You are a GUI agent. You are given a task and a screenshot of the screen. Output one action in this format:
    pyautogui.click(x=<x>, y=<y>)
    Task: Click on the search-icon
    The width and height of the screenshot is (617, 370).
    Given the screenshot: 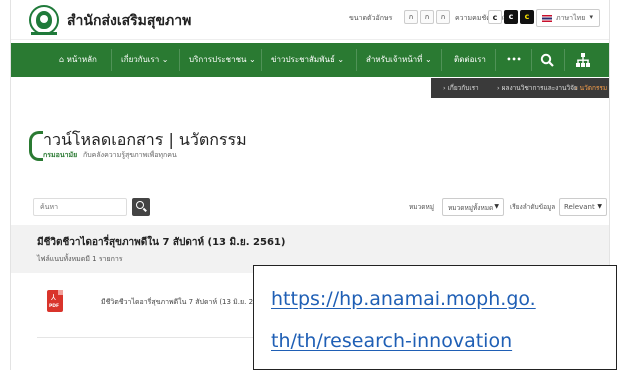 What is the action you would take?
    pyautogui.click(x=547, y=60)
    